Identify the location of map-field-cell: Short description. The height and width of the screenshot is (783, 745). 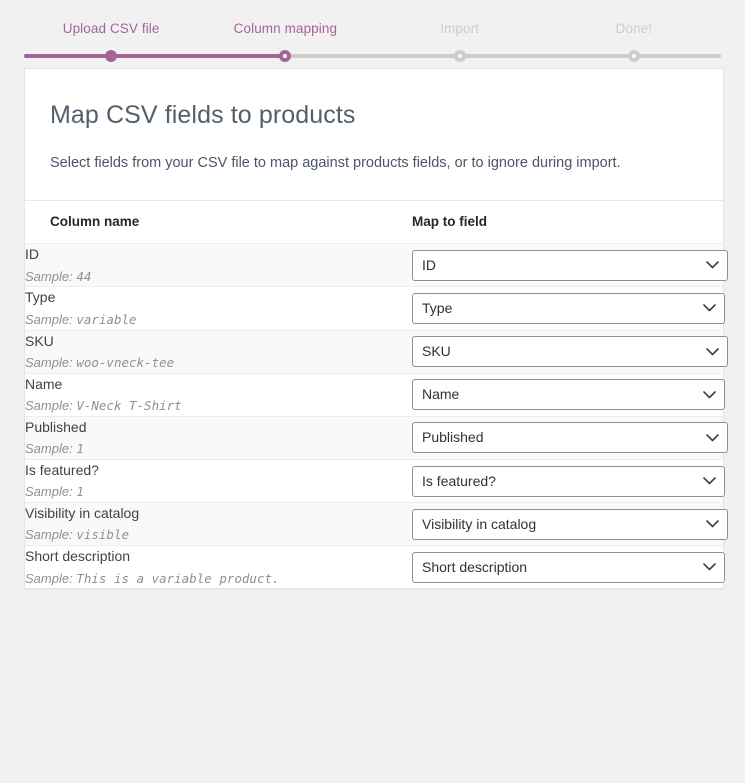
(568, 567).